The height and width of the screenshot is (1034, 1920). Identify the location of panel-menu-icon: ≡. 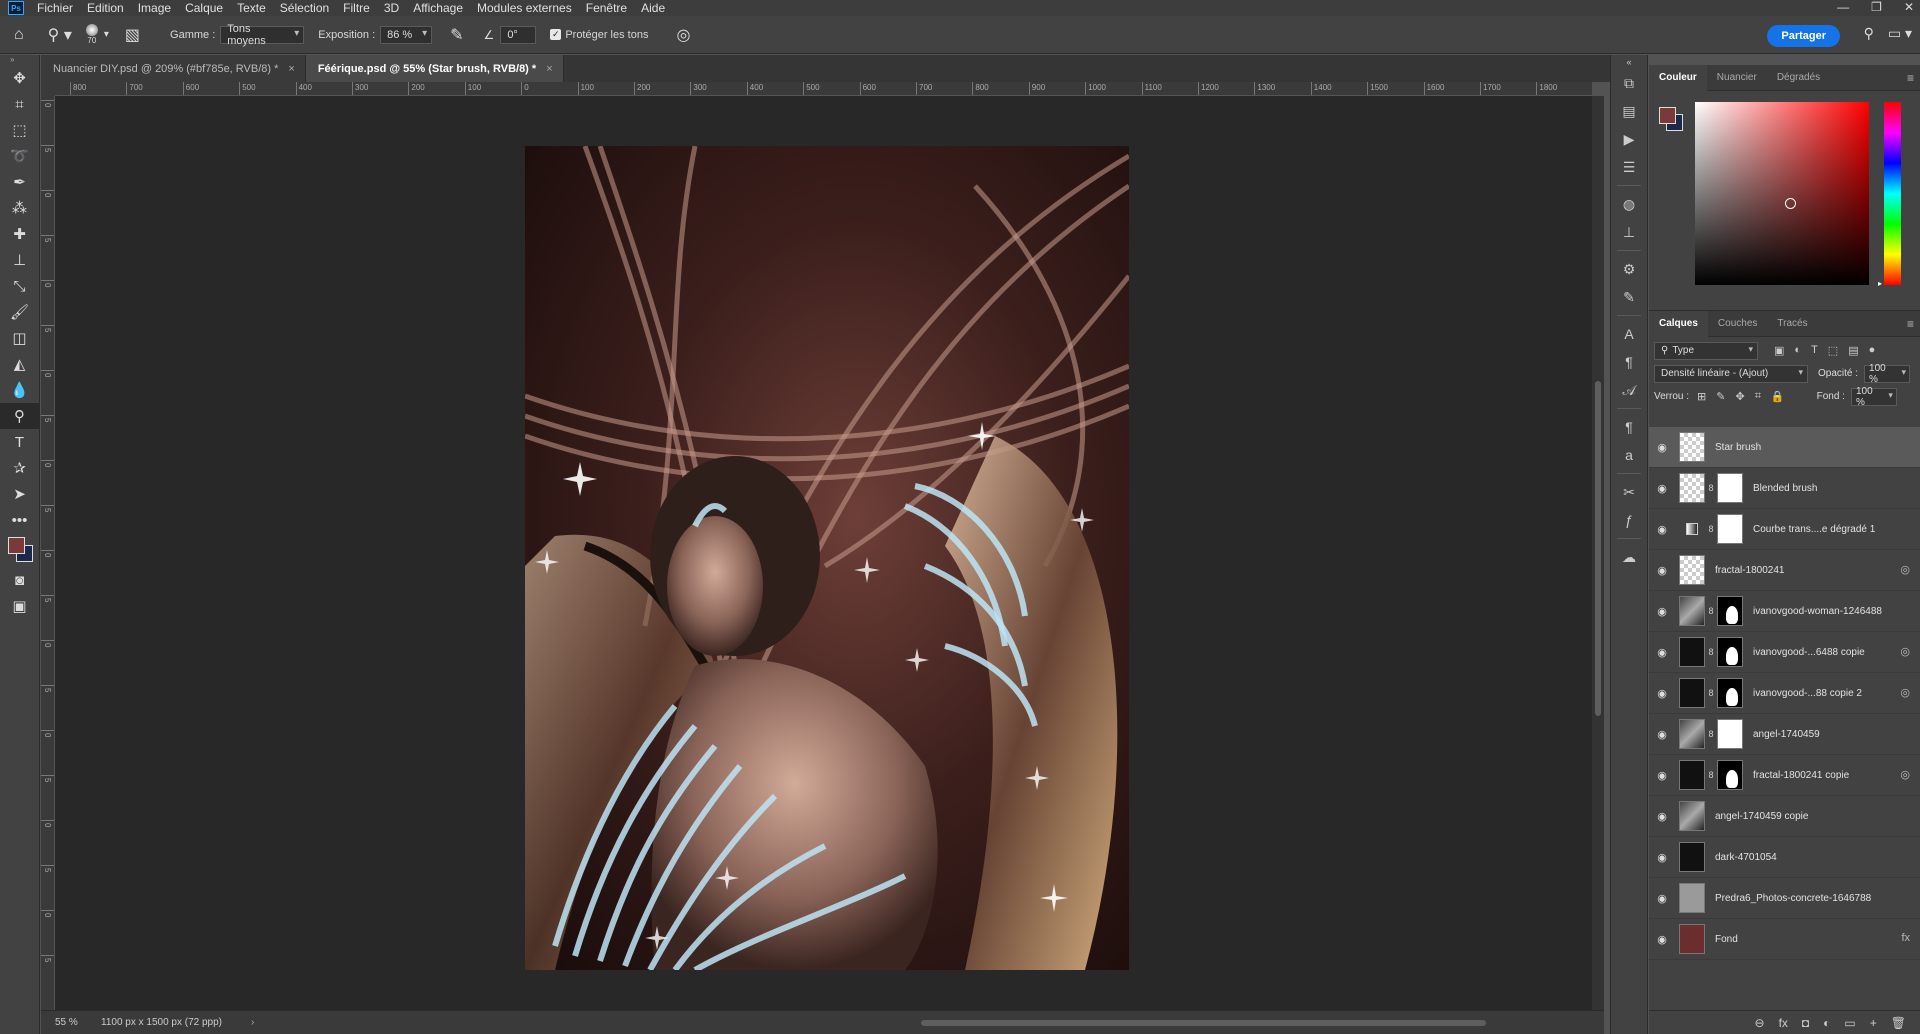
(1910, 324).